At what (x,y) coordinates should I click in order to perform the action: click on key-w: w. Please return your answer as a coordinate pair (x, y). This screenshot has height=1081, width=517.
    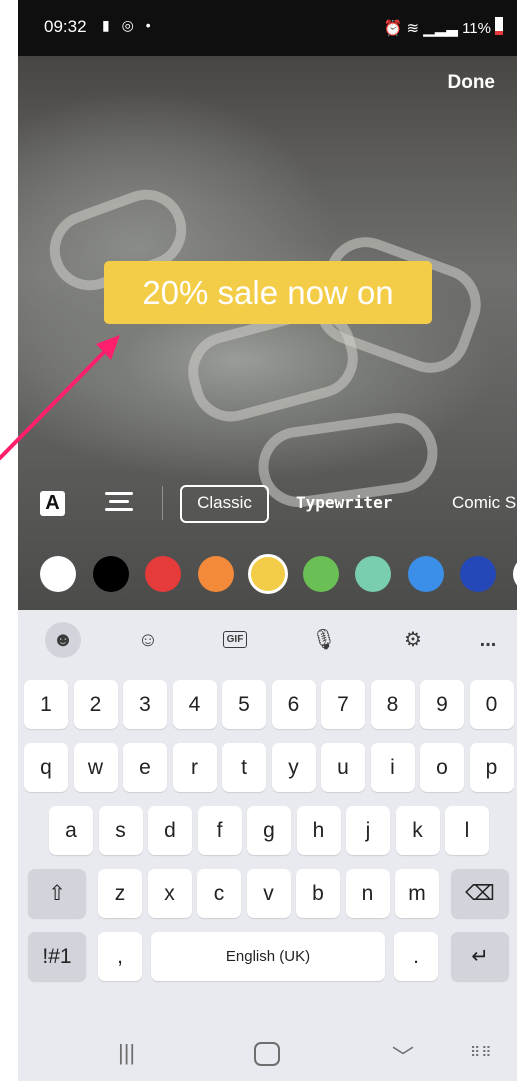
    Looking at the image, I should click on (95, 767).